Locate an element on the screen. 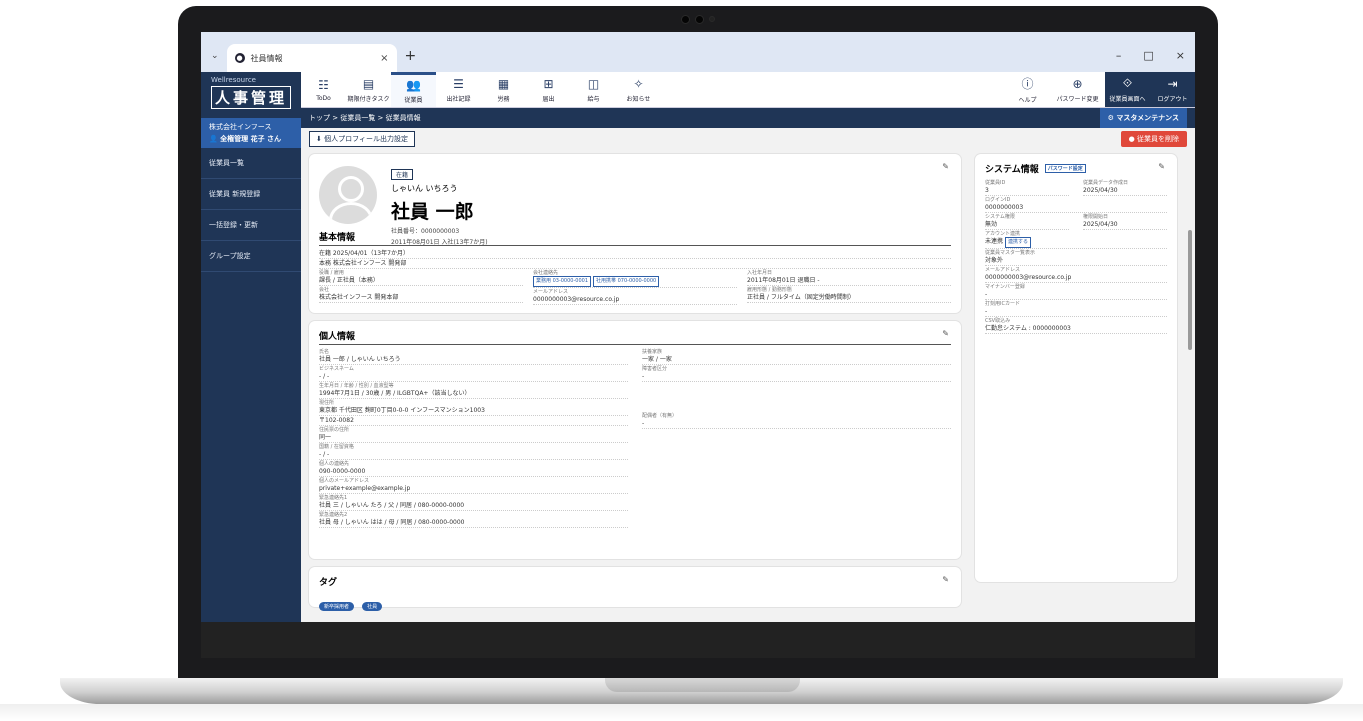 The width and height of the screenshot is (1363, 721). new-tab-button: + is located at coordinates (411, 56).